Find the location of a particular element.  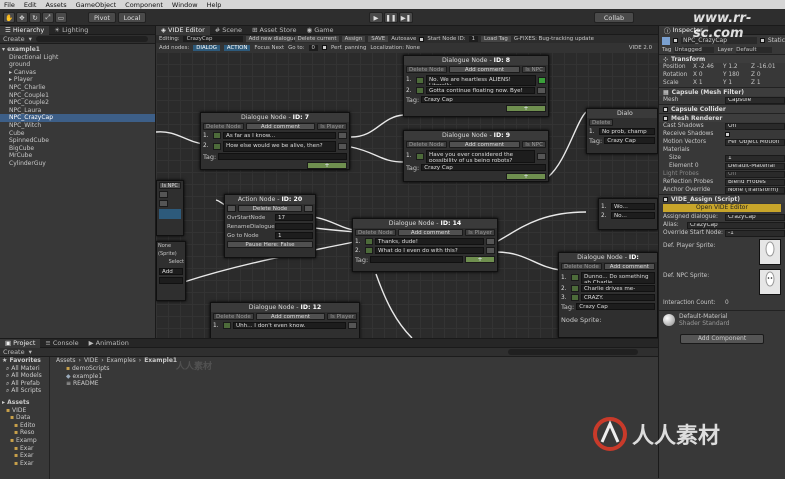

hand-tool-button: ✋ is located at coordinates (9, 17).